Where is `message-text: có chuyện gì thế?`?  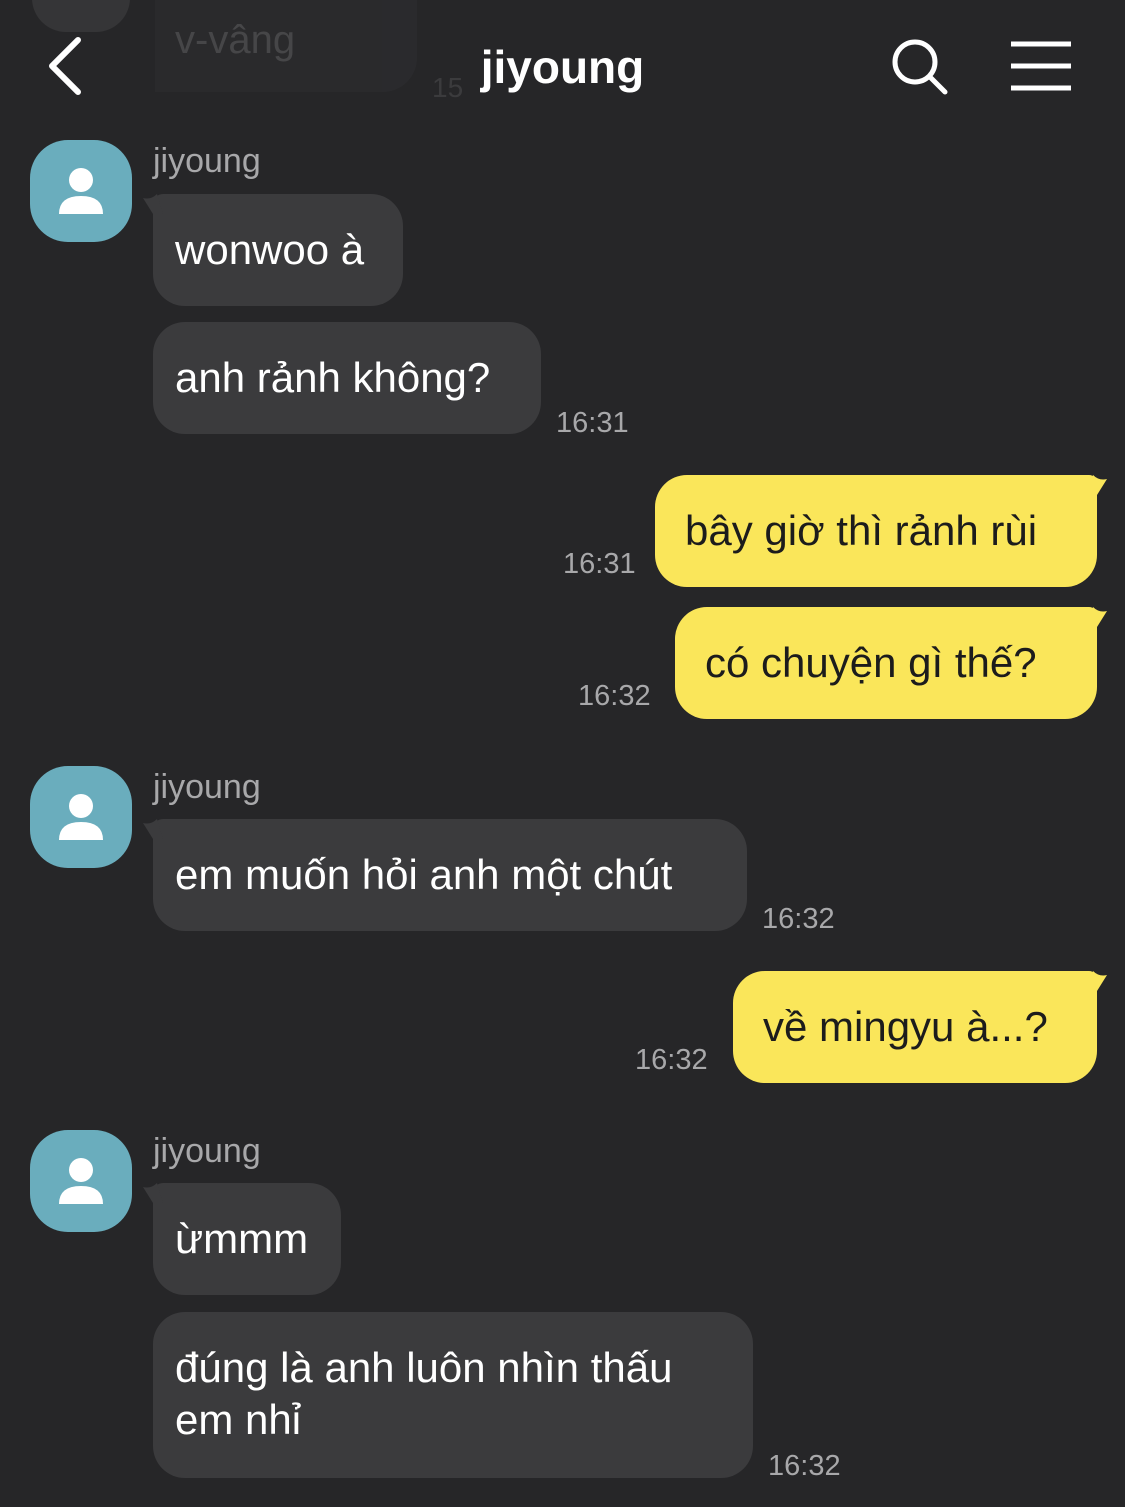 message-text: có chuyện gì thế? is located at coordinates (871, 662).